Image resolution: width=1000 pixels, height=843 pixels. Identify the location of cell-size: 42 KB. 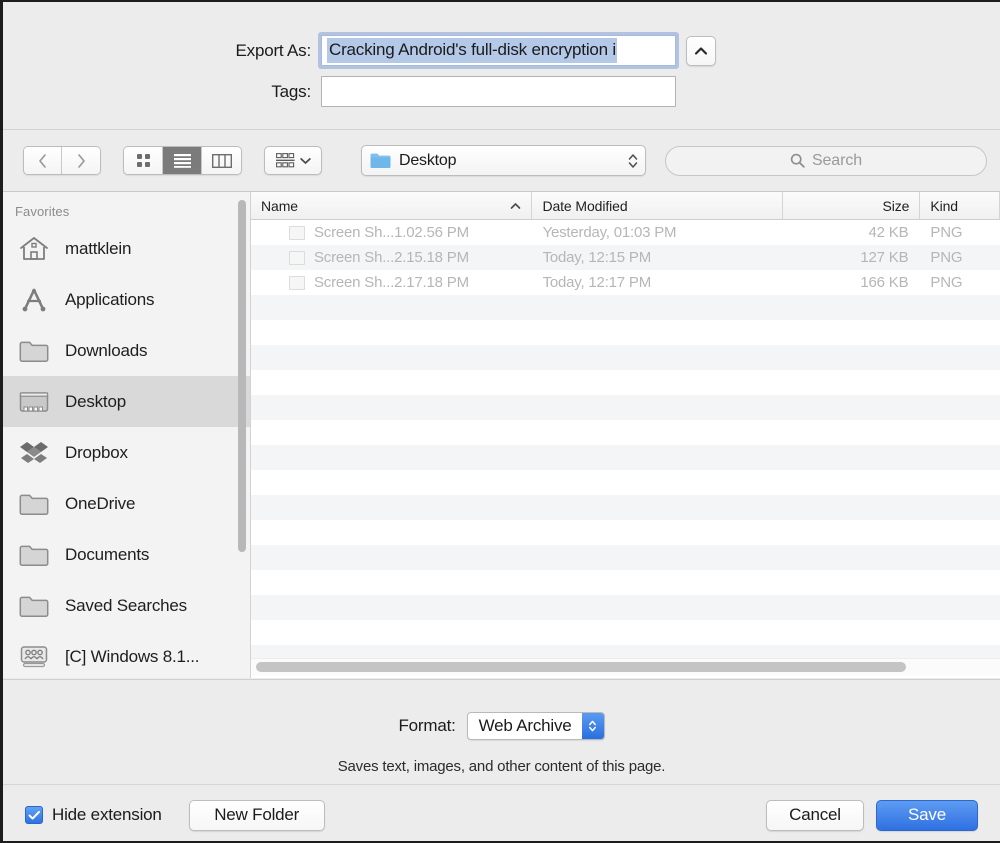
(888, 232).